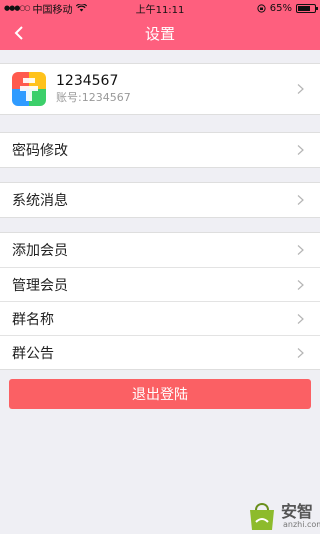  I want to click on password-change-row: 密码修改, so click(160, 150).